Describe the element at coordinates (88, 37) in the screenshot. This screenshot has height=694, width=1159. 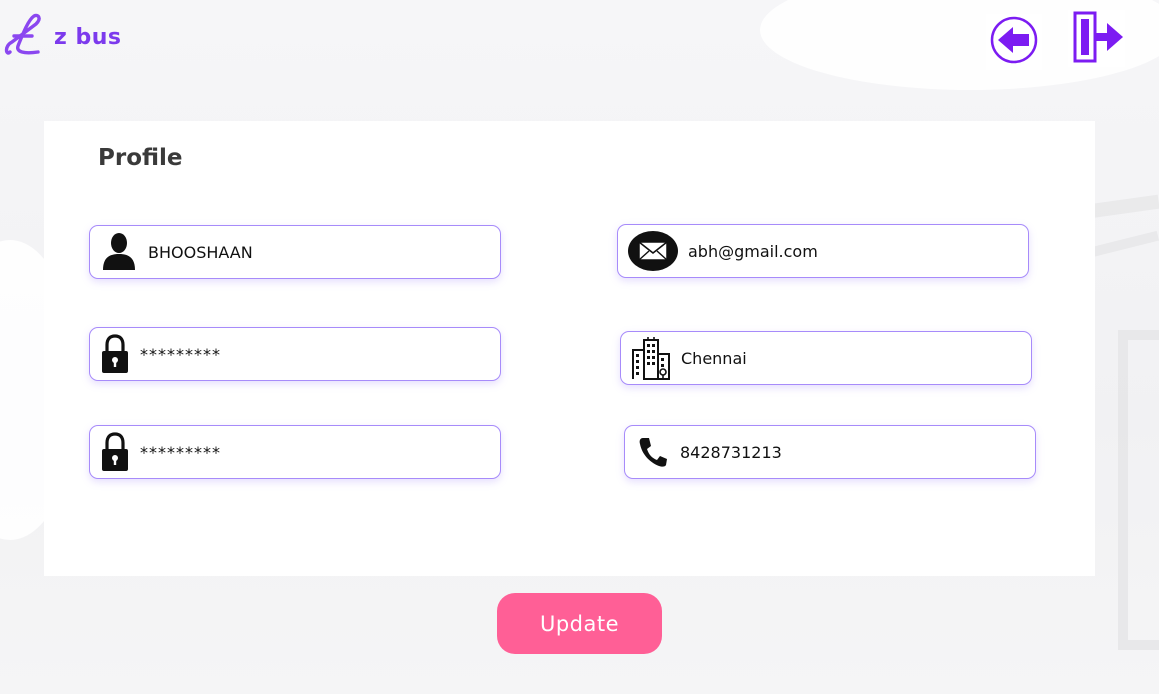
I see `app-name: z bus` at that location.